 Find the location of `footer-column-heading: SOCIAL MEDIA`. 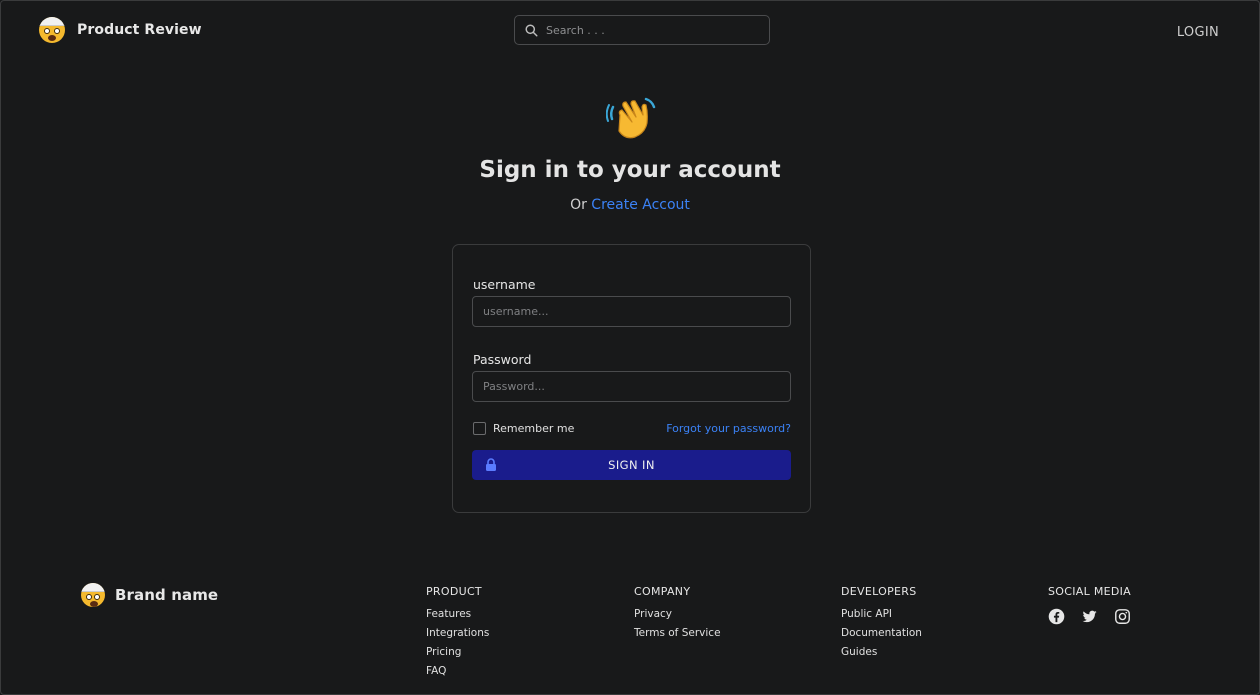

footer-column-heading: SOCIAL MEDIA is located at coordinates (1089, 591).